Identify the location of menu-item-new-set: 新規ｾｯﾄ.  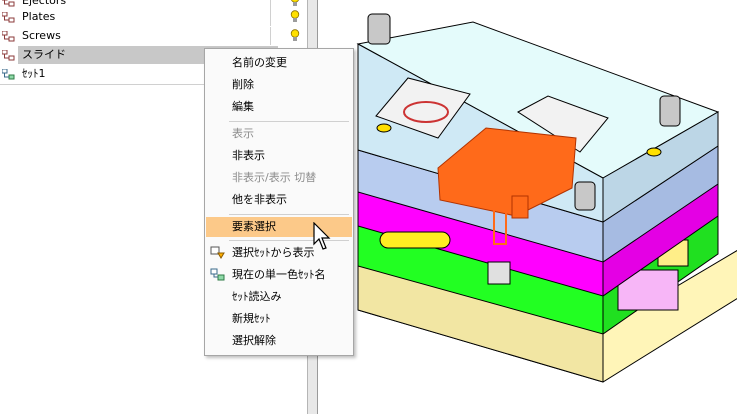
(279, 319).